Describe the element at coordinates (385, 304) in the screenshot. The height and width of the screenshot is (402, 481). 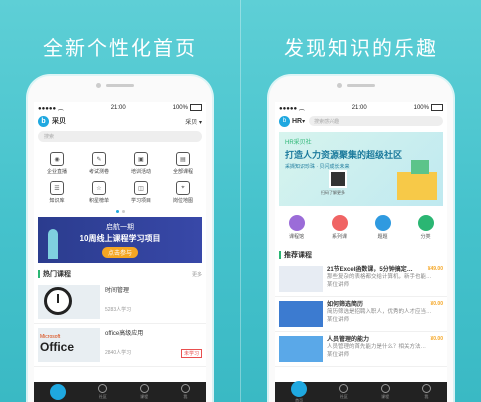
I see `course-title: 如何筛选简历 ¥0.00` at that location.